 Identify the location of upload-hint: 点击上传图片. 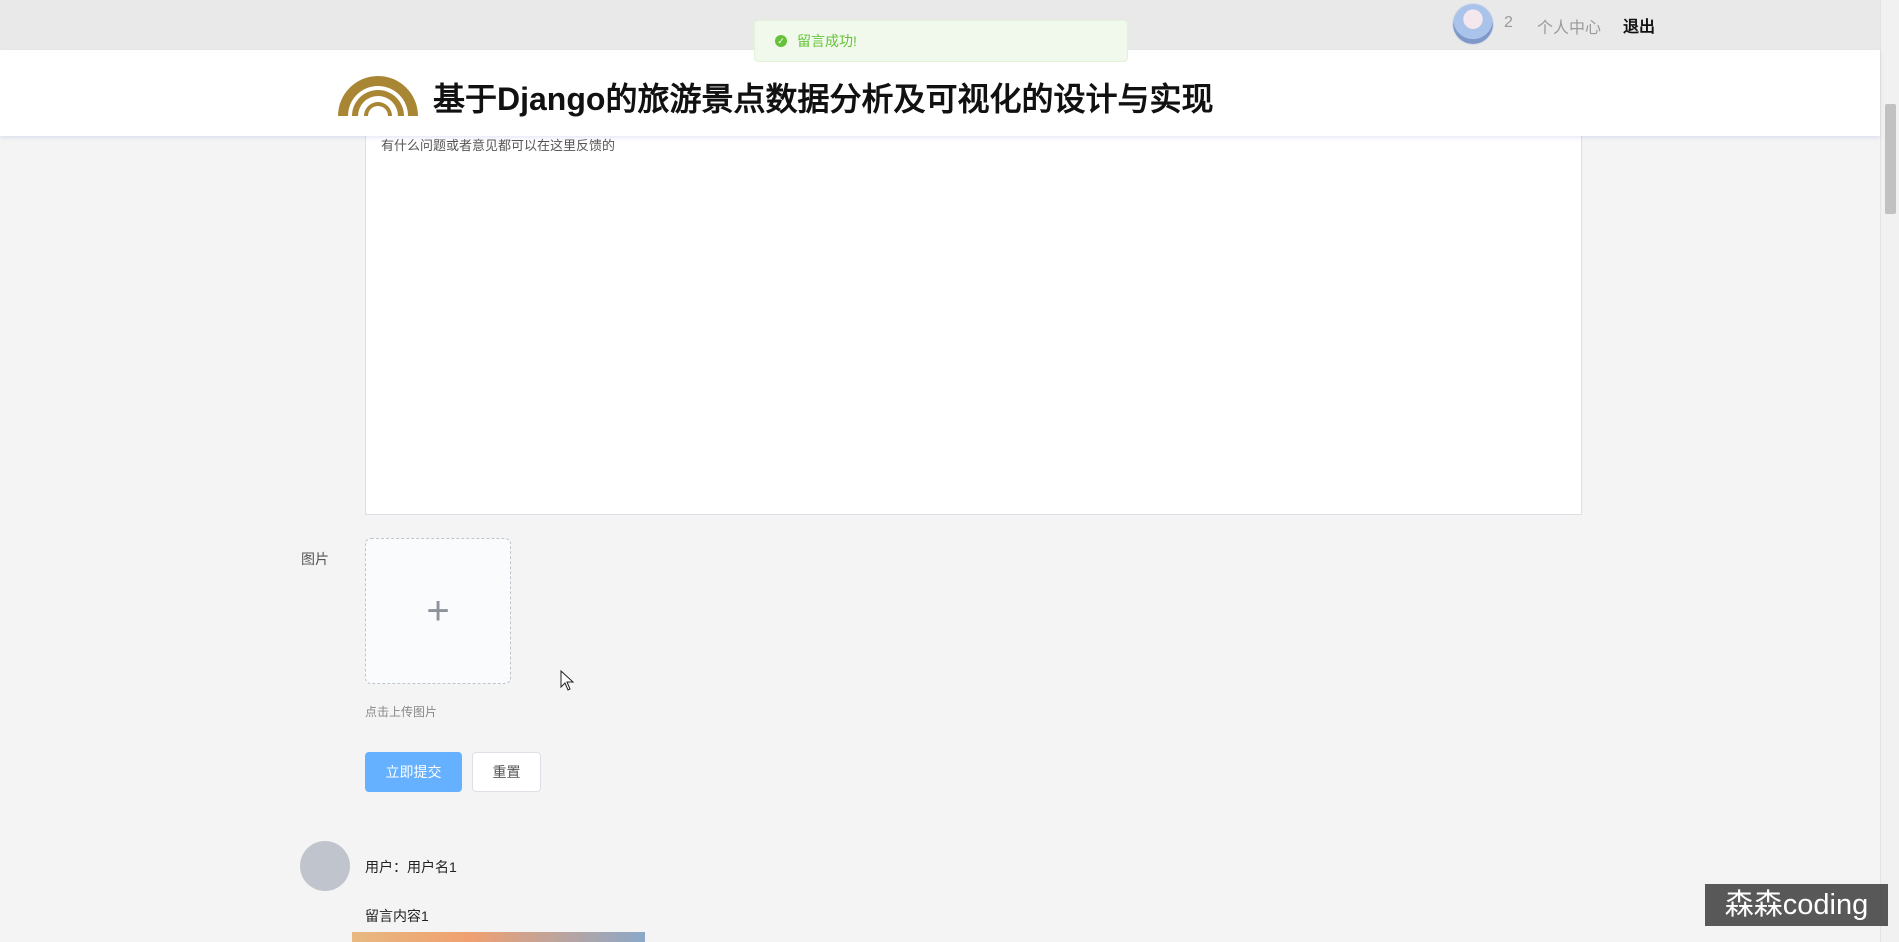
(401, 712).